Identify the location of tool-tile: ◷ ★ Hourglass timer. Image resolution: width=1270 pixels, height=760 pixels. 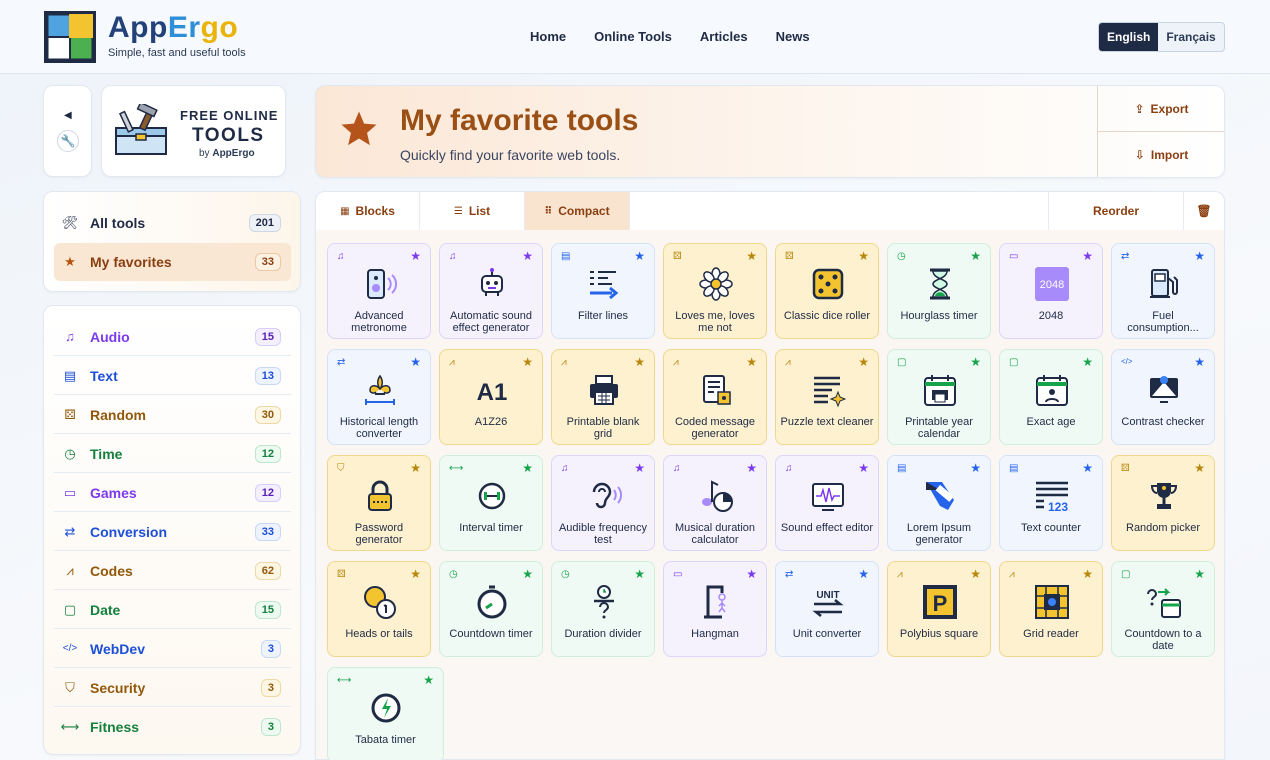
(939, 291).